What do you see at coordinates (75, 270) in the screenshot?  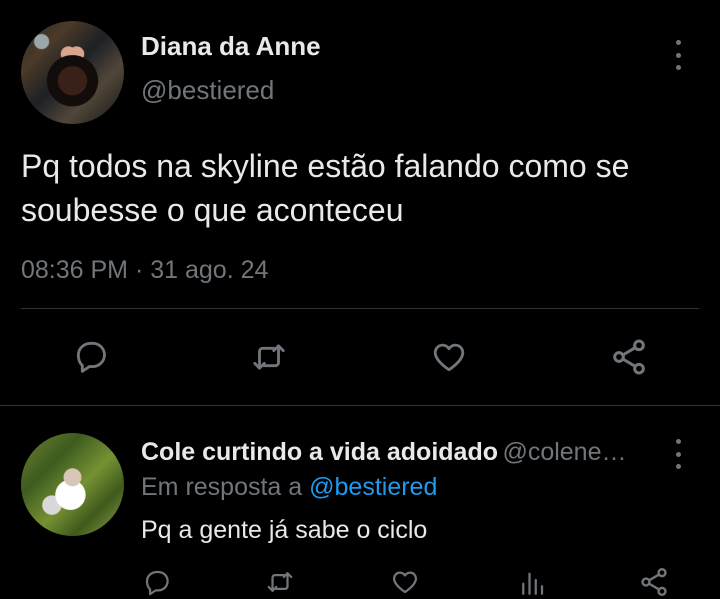 I see `tweet-time: 08:36 PM` at bounding box center [75, 270].